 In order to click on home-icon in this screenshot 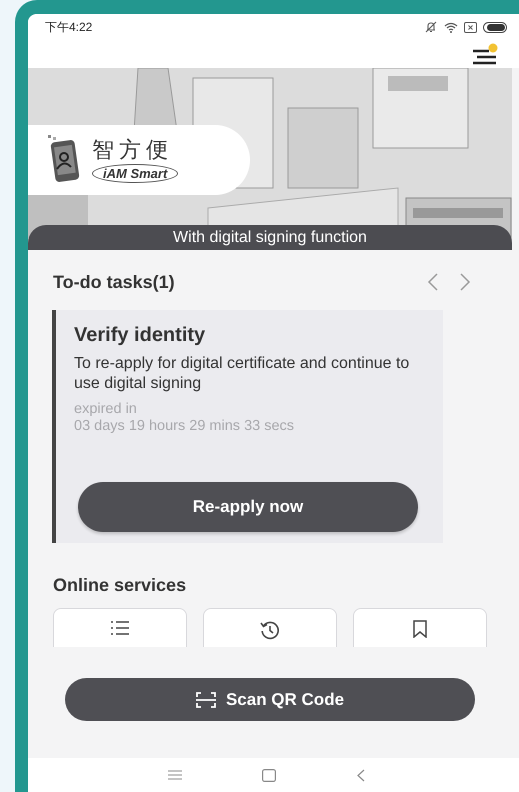, I will do `click(269, 775)`.